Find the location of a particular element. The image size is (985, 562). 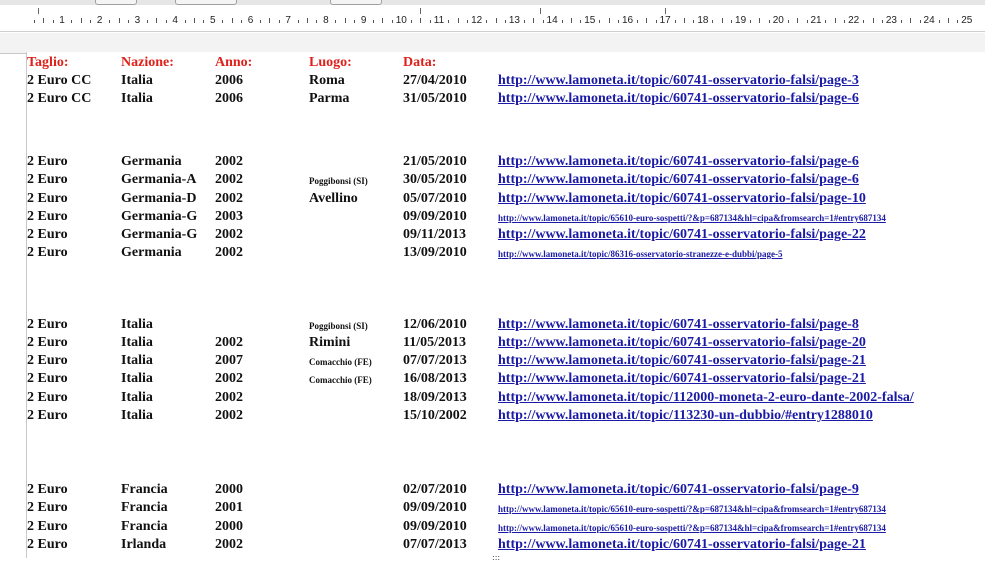

cell-nazione: Germania-A is located at coordinates (159, 179).